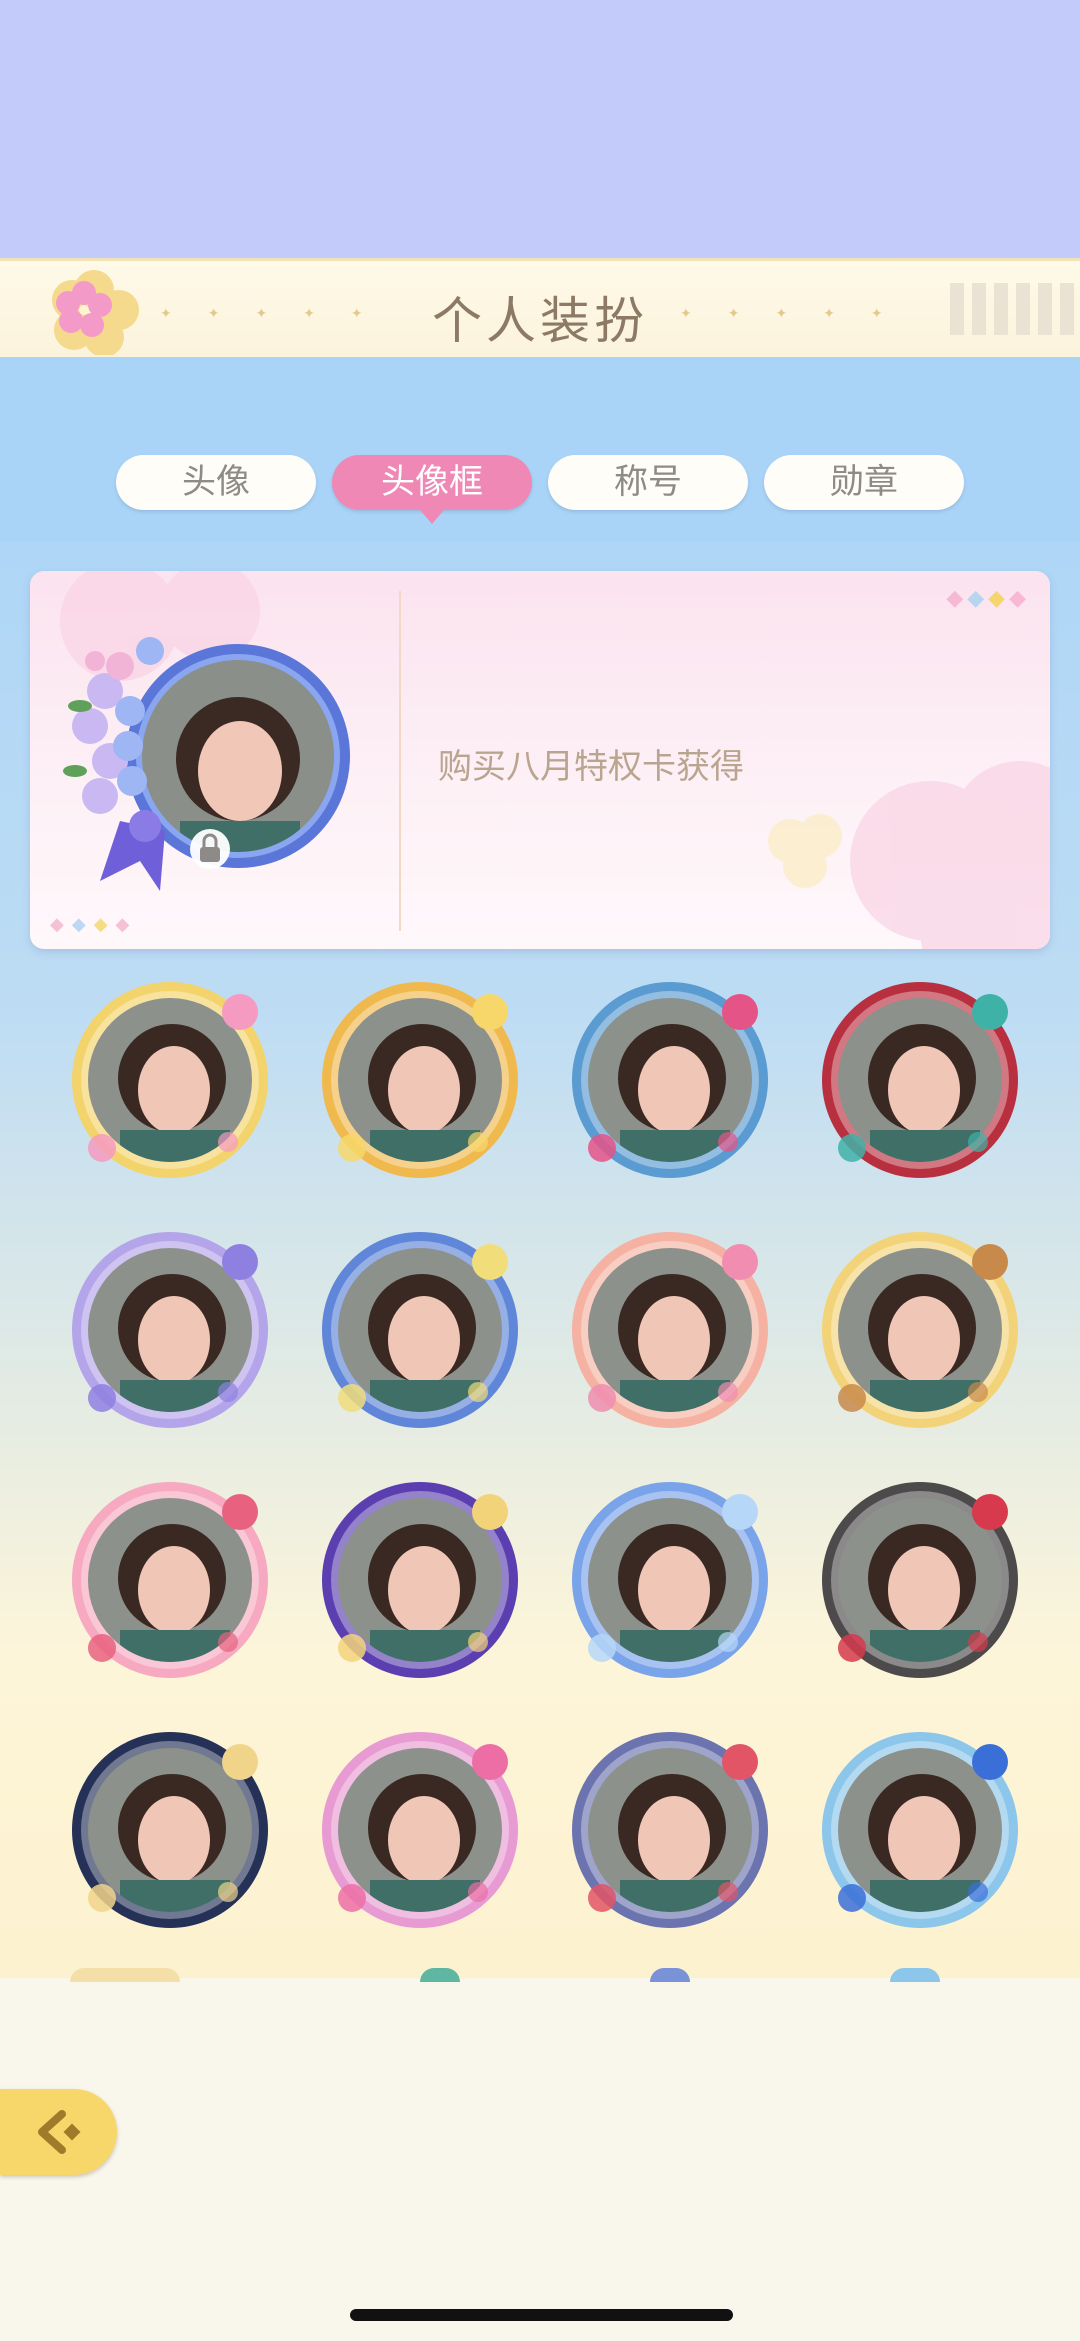 The height and width of the screenshot is (2341, 1080). Describe the element at coordinates (920, 1080) in the screenshot. I see `frame-crimson-butterfly` at that location.